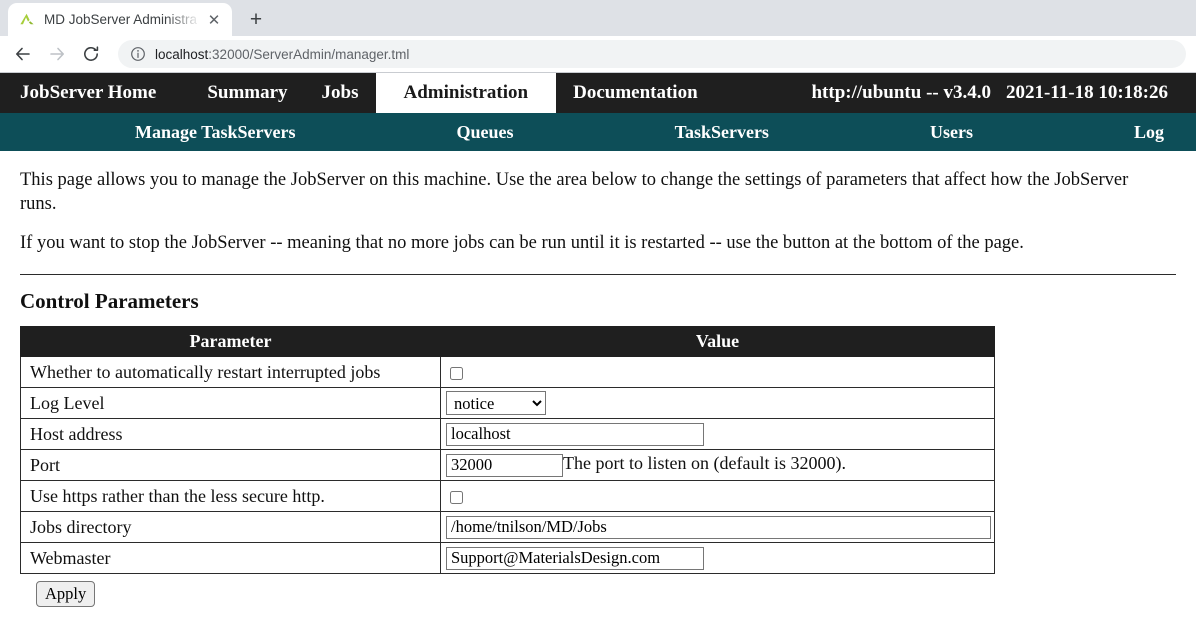 The image size is (1196, 636). What do you see at coordinates (57, 54) in the screenshot?
I see `forward-icon` at bounding box center [57, 54].